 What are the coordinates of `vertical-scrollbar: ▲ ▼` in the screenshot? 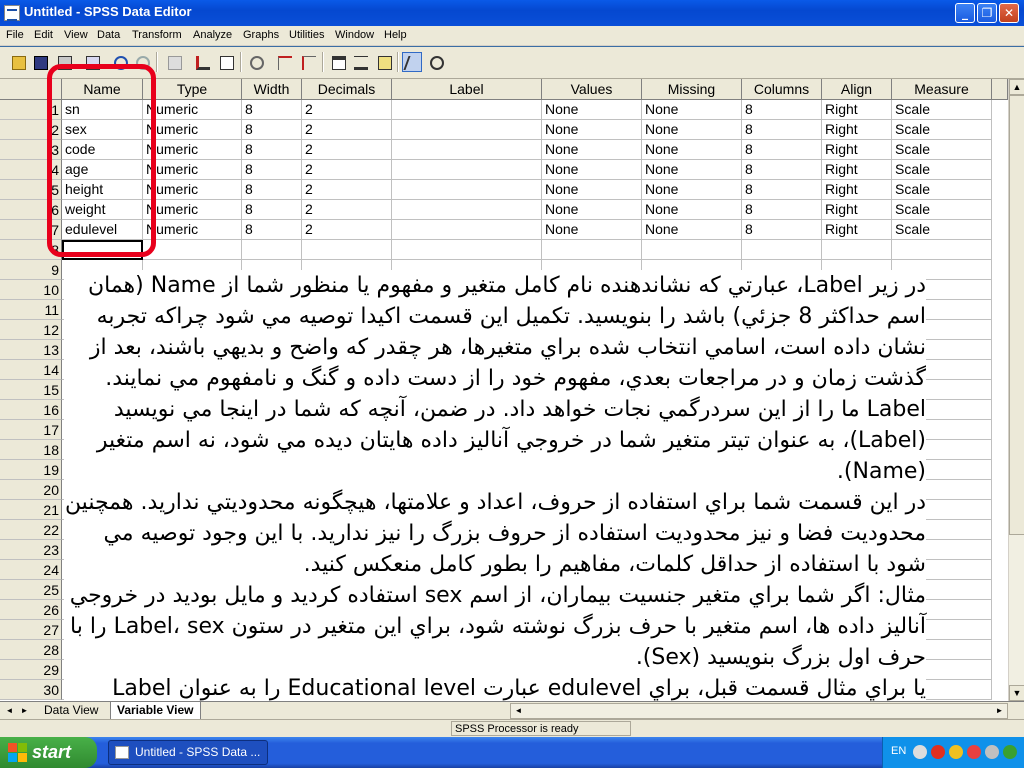 It's located at (1016, 390).